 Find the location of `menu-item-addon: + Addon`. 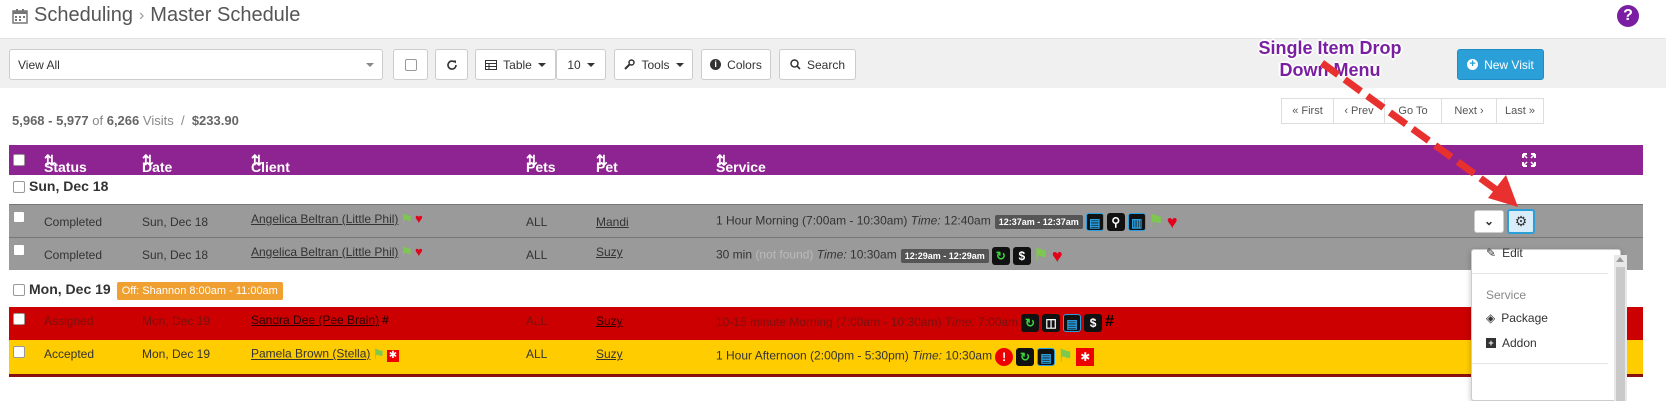

menu-item-addon: + Addon is located at coordinates (1511, 343).